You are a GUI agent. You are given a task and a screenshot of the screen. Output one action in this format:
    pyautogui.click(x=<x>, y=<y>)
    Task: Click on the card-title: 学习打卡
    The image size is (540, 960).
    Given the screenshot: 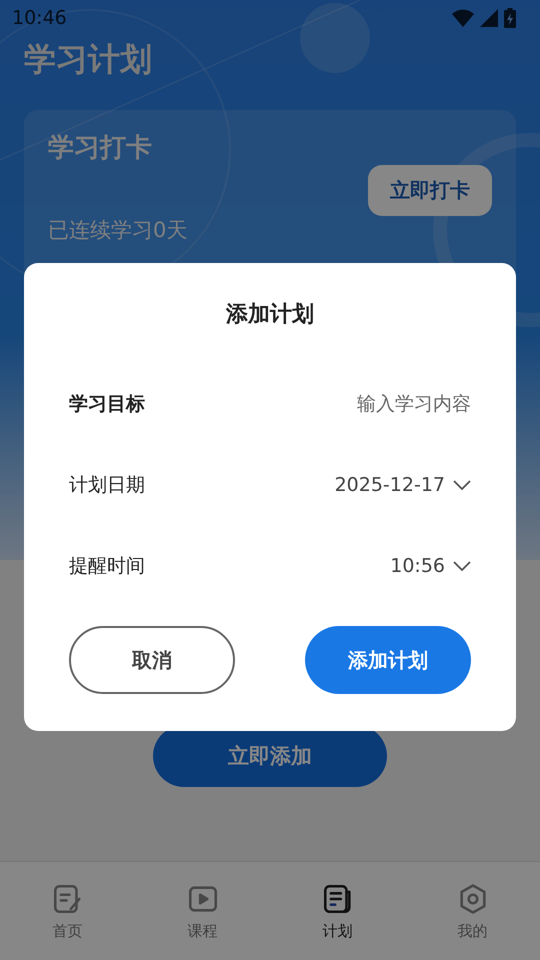 What is the action you would take?
    pyautogui.click(x=100, y=148)
    